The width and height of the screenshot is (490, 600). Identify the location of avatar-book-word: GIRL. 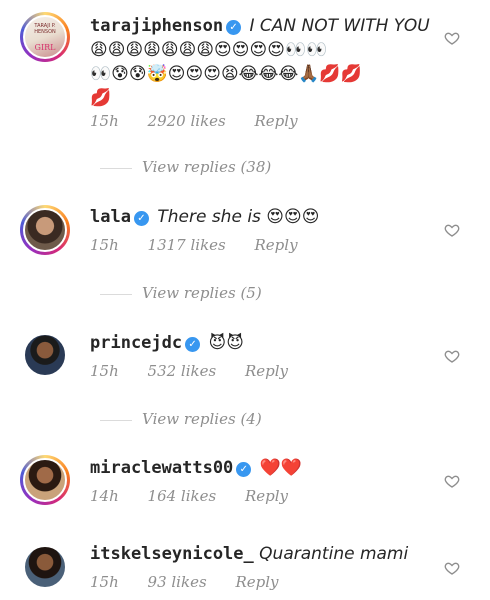
(45, 47).